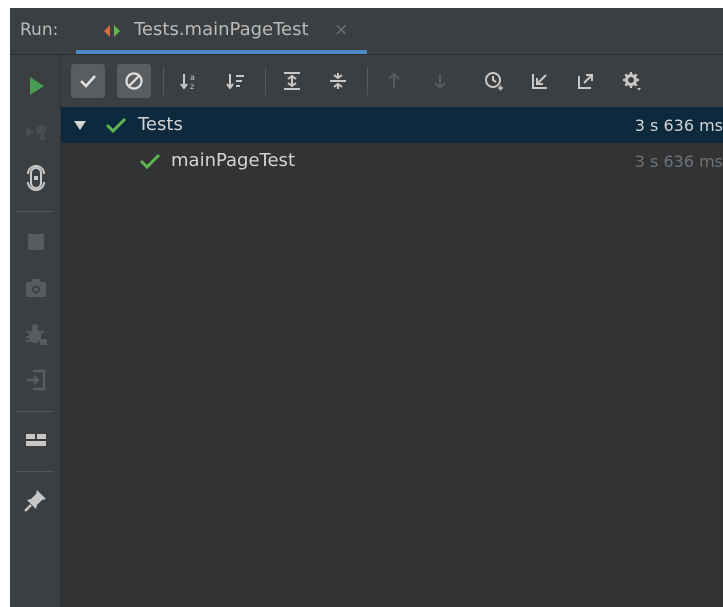 This screenshot has width=723, height=607. I want to click on previous-failed-icon, so click(394, 80).